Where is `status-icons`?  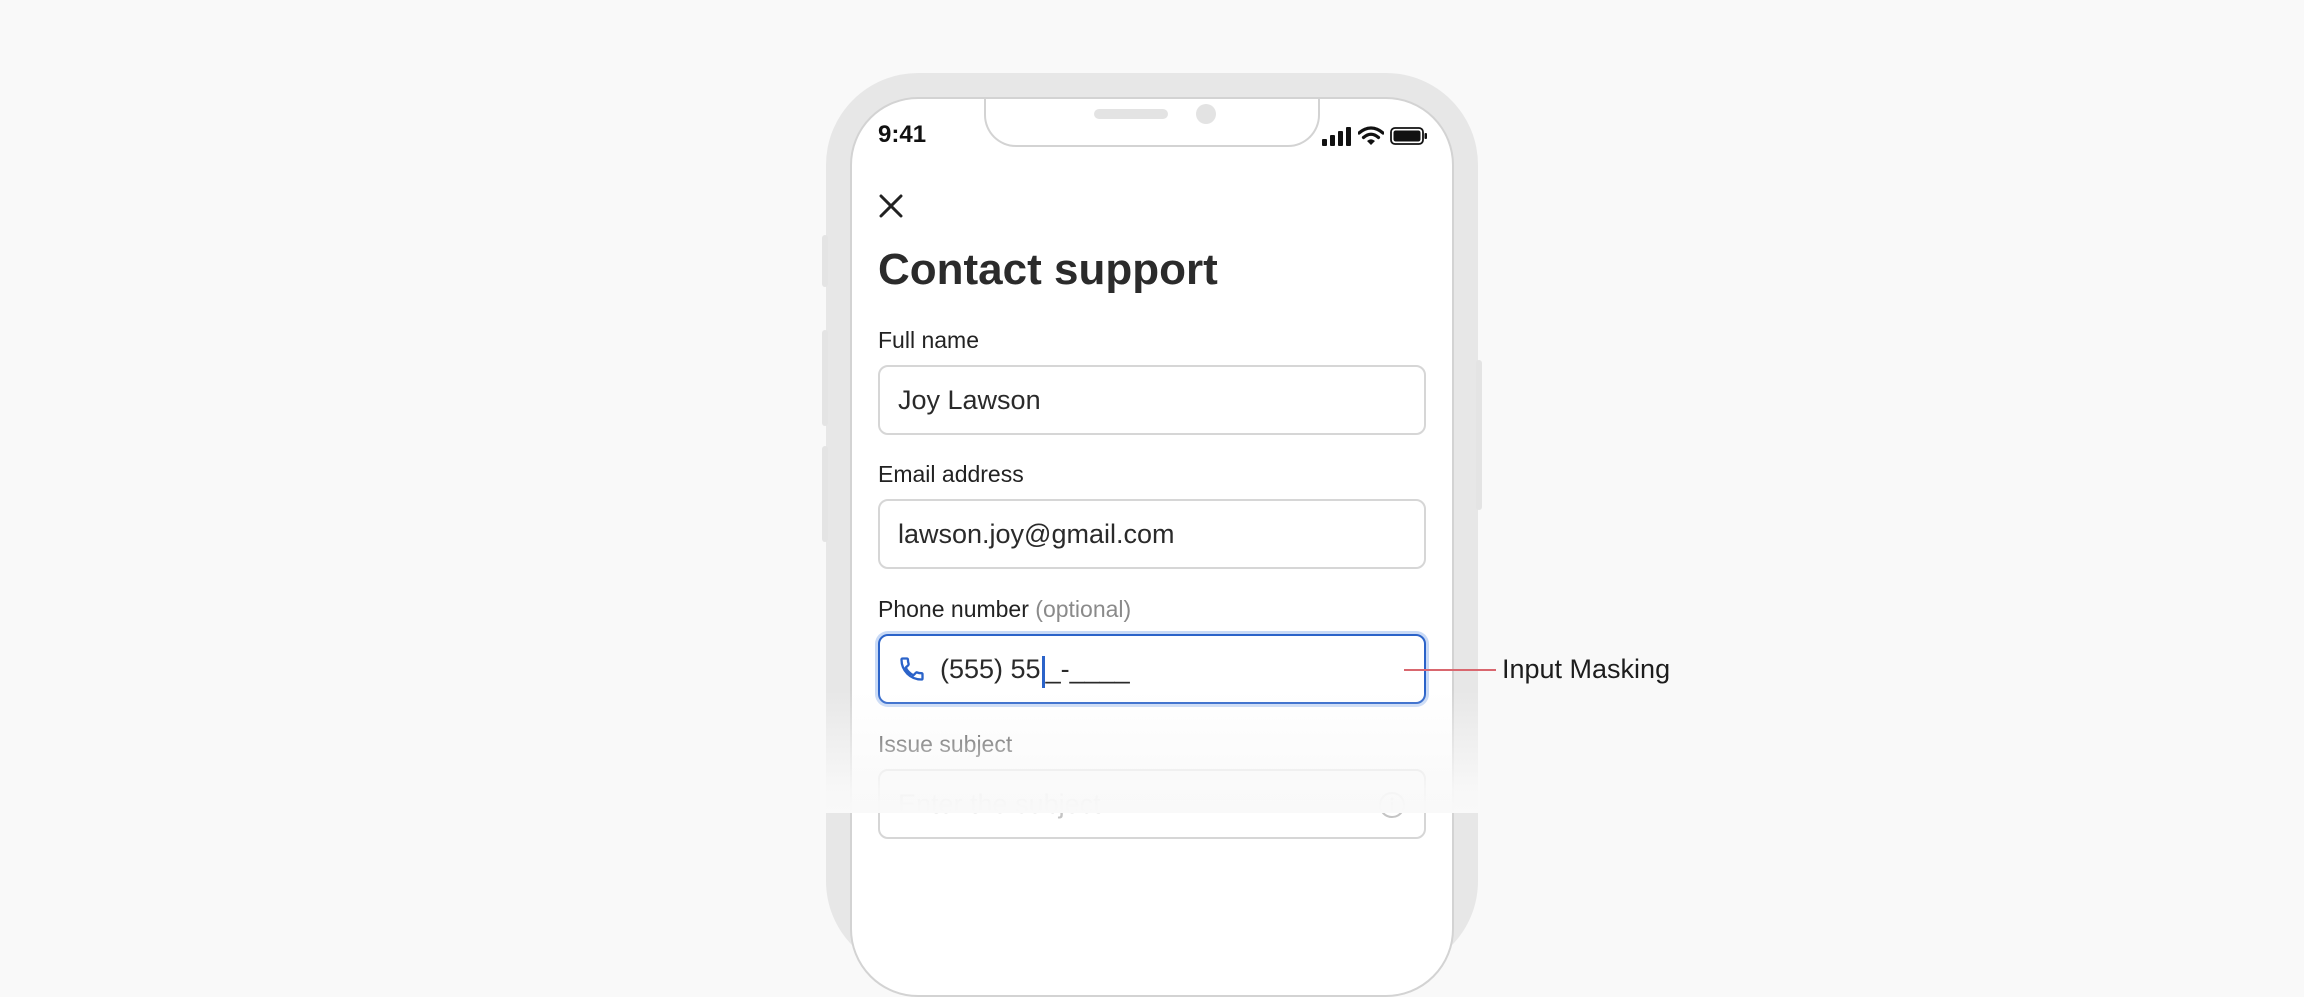 status-icons is located at coordinates (1375, 138).